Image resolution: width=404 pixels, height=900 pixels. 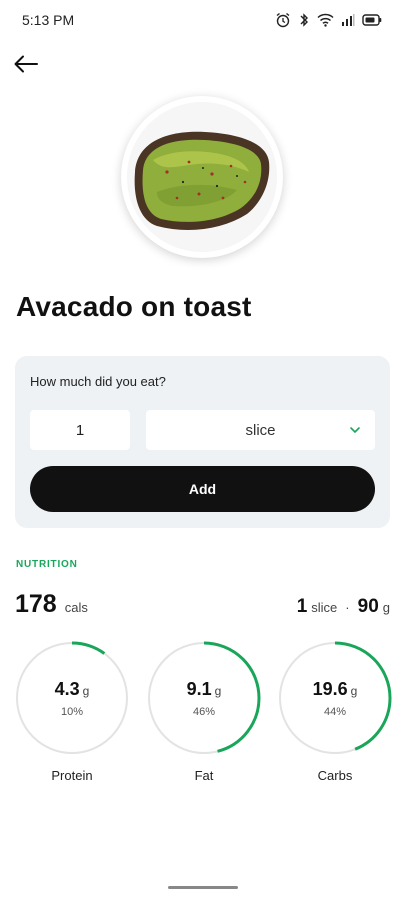 I want to click on unit-select: slice, so click(x=260, y=430).